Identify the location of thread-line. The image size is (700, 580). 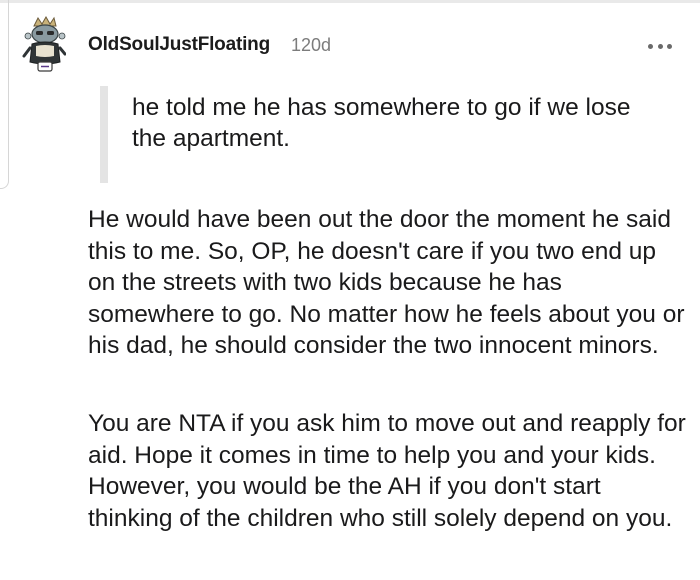
(4, 94).